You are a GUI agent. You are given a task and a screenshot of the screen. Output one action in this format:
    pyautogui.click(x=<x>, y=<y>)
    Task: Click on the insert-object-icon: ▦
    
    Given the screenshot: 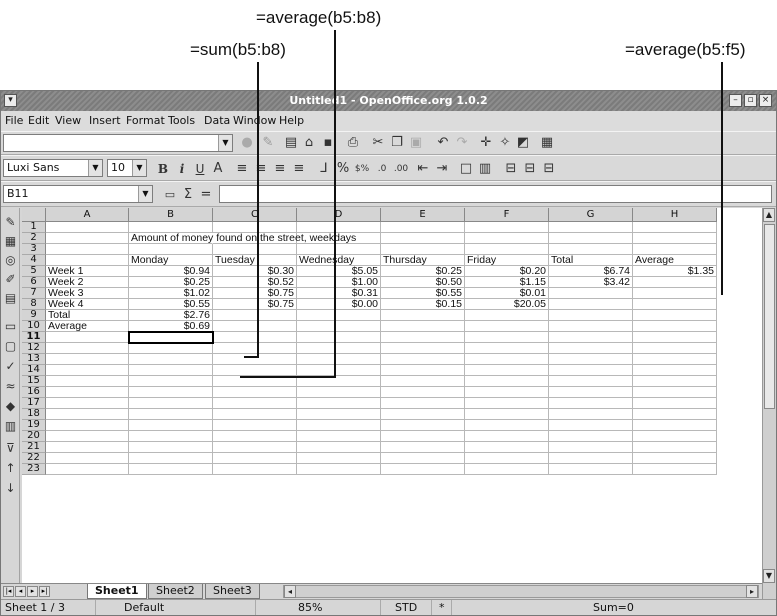 What is the action you would take?
    pyautogui.click(x=10, y=241)
    